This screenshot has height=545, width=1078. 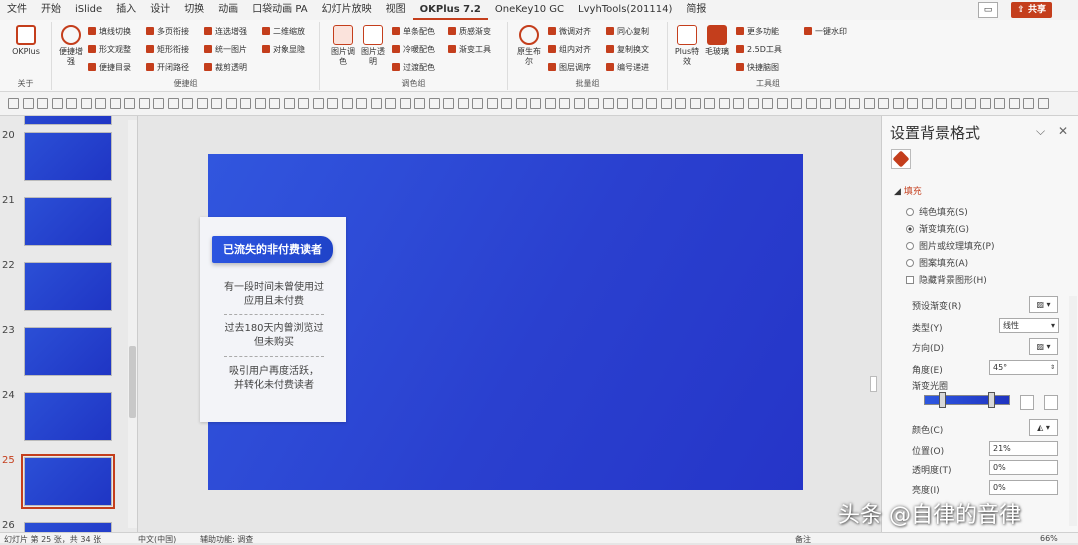 I want to click on close-icon: ✕, so click(x=1063, y=131).